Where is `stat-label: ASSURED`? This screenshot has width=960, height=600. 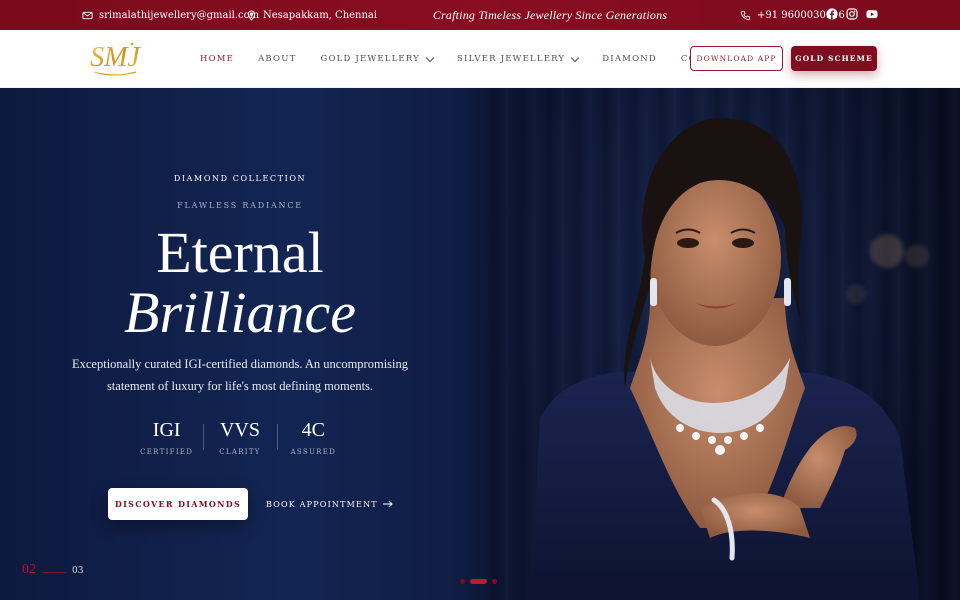
stat-label: ASSURED is located at coordinates (313, 452).